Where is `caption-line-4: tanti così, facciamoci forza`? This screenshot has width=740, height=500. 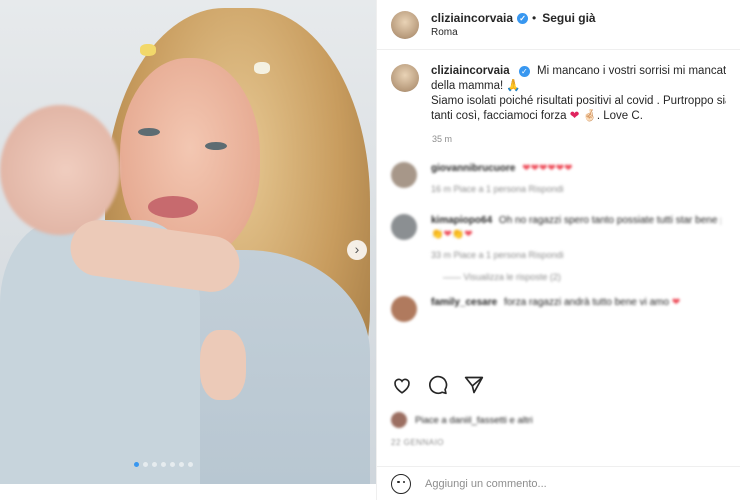 caption-line-4: tanti così, facciamoci forza is located at coordinates (499, 116).